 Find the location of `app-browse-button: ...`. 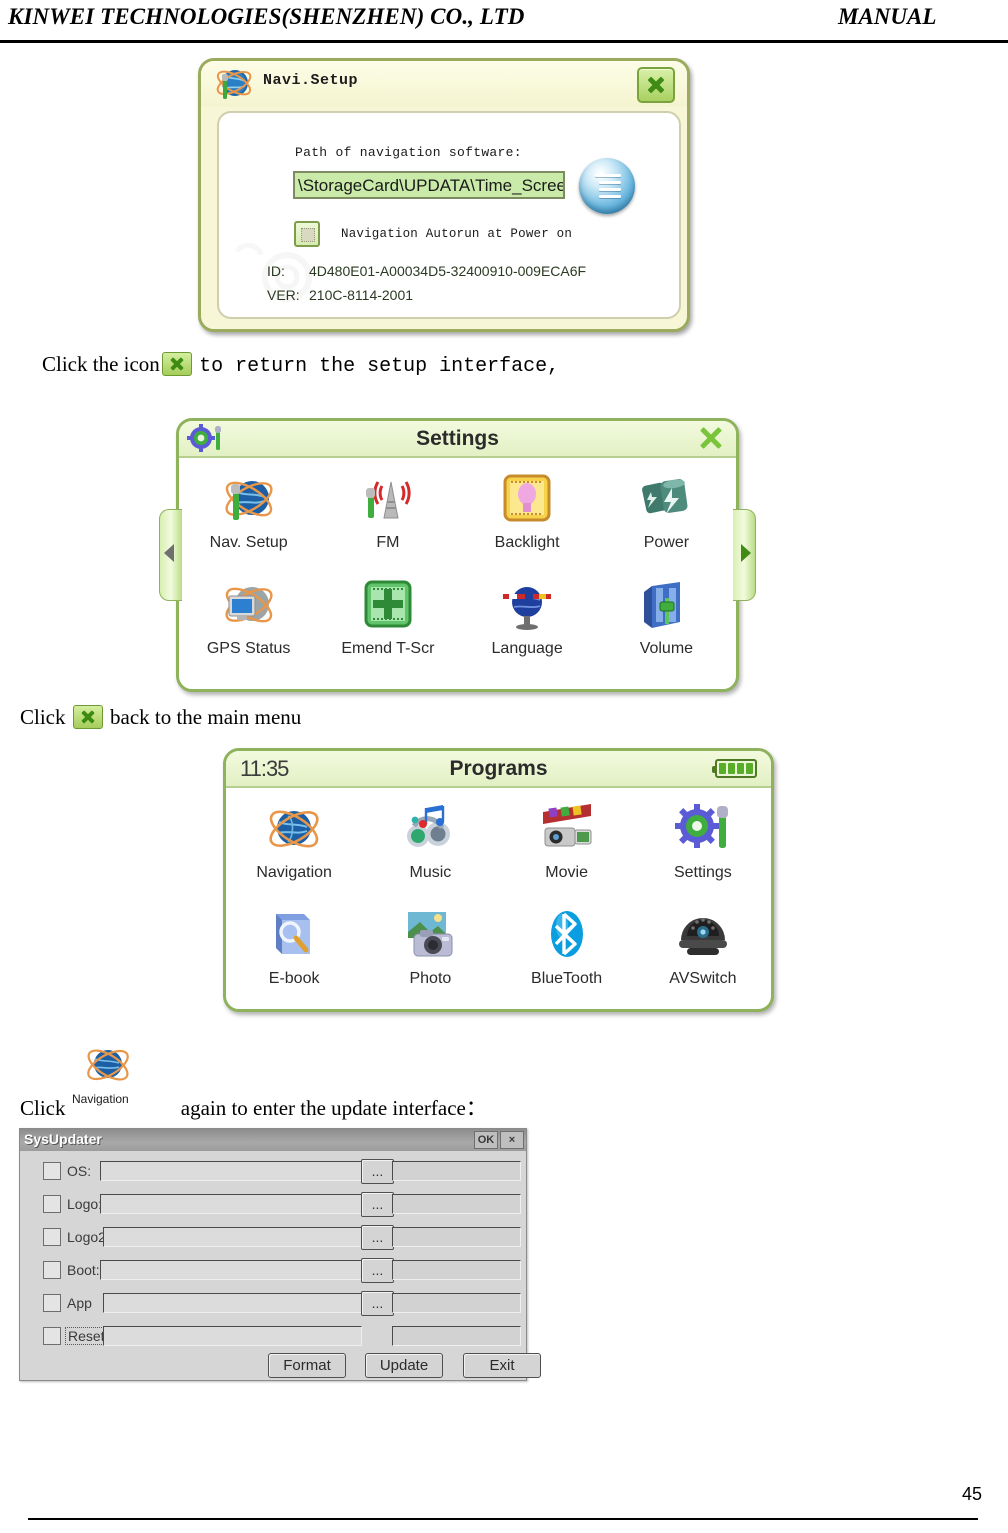

app-browse-button: ... is located at coordinates (377, 1303).